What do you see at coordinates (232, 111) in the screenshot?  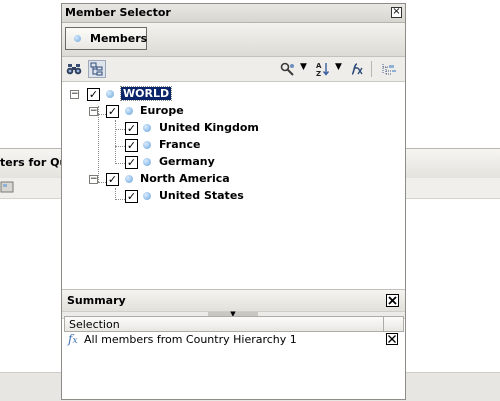 I see `tree-node-europe: − ✓ Europe` at bounding box center [232, 111].